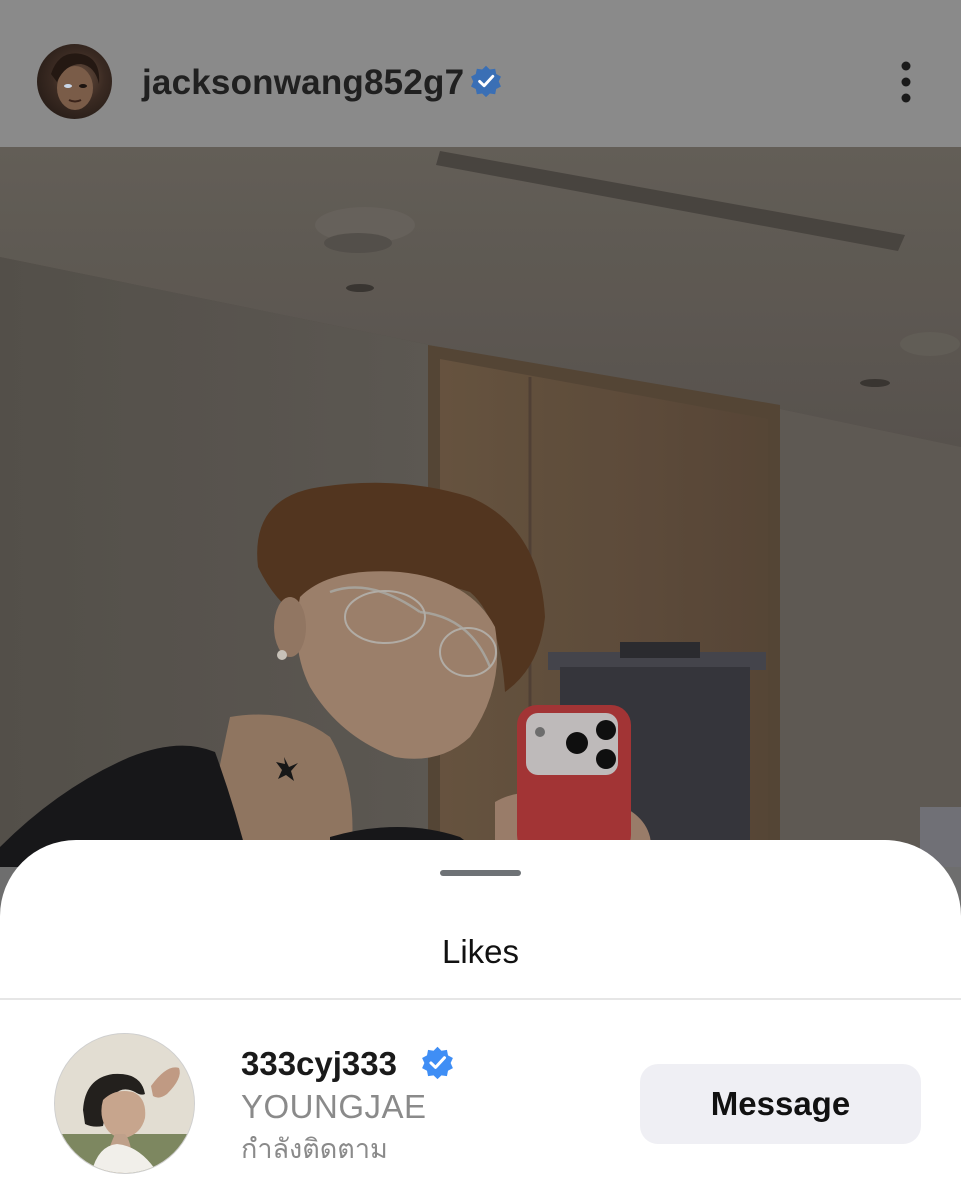 This screenshot has height=1200, width=961. What do you see at coordinates (124, 1103) in the screenshot?
I see `liker-avatar` at bounding box center [124, 1103].